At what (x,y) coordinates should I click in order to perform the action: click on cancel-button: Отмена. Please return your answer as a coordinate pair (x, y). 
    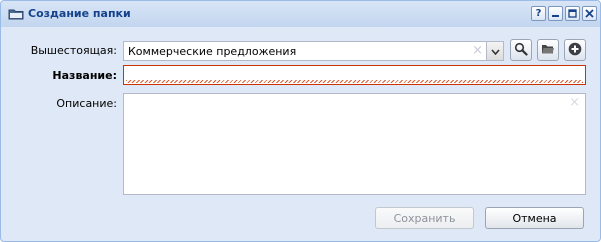
    Looking at the image, I should click on (534, 218).